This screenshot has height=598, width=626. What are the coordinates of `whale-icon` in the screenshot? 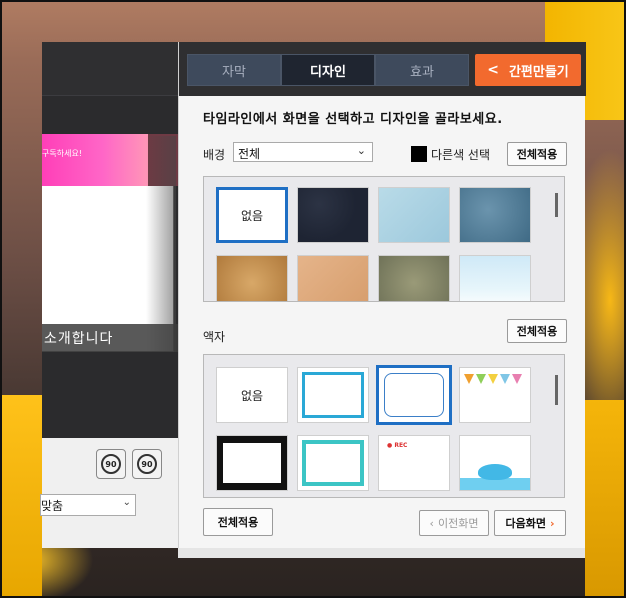 It's located at (495, 472).